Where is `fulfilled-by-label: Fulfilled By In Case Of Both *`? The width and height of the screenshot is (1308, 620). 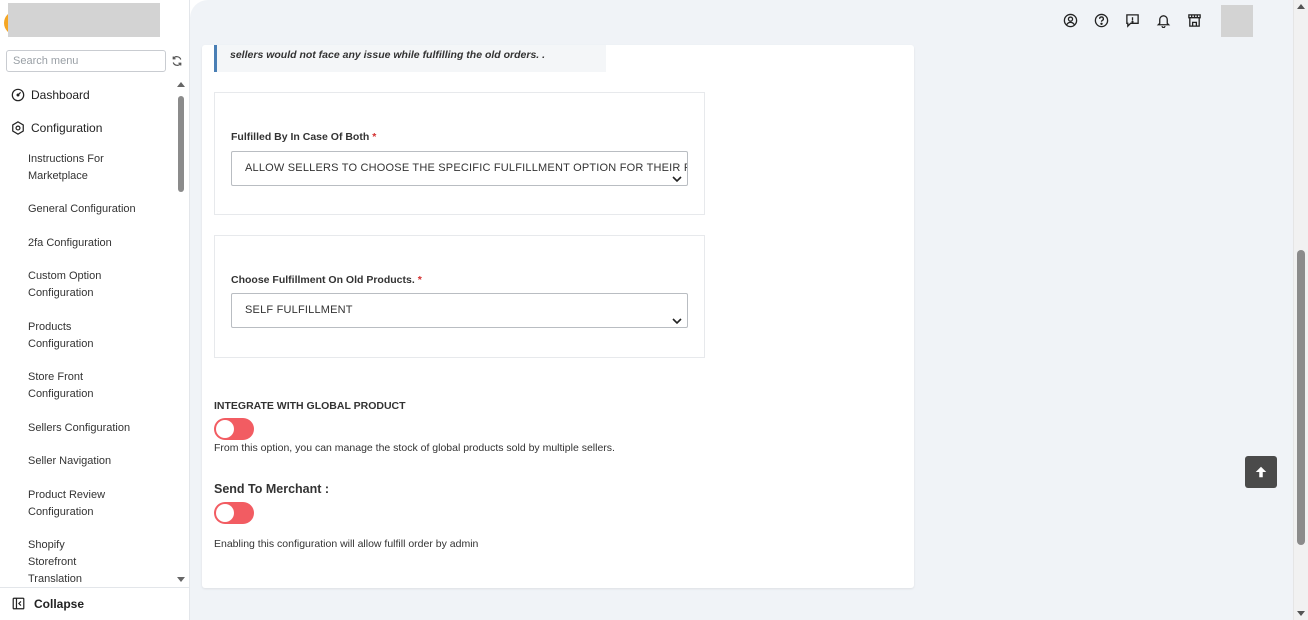
fulfilled-by-label: Fulfilled By In Case Of Both * is located at coordinates (303, 137).